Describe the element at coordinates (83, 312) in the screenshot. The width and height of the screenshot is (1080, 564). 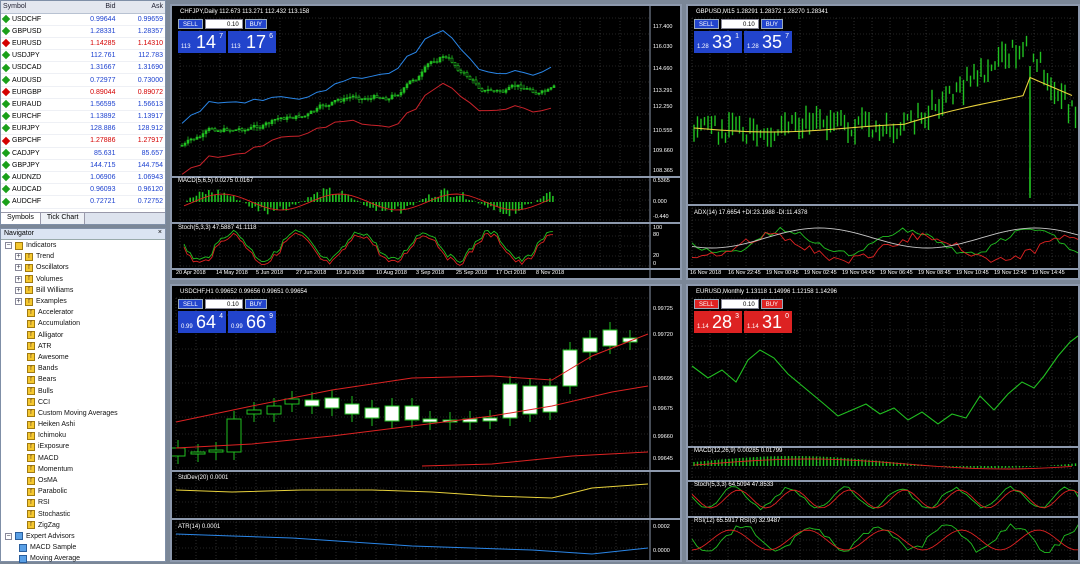
I see `tree-item-indicator: f Accelerator` at that location.